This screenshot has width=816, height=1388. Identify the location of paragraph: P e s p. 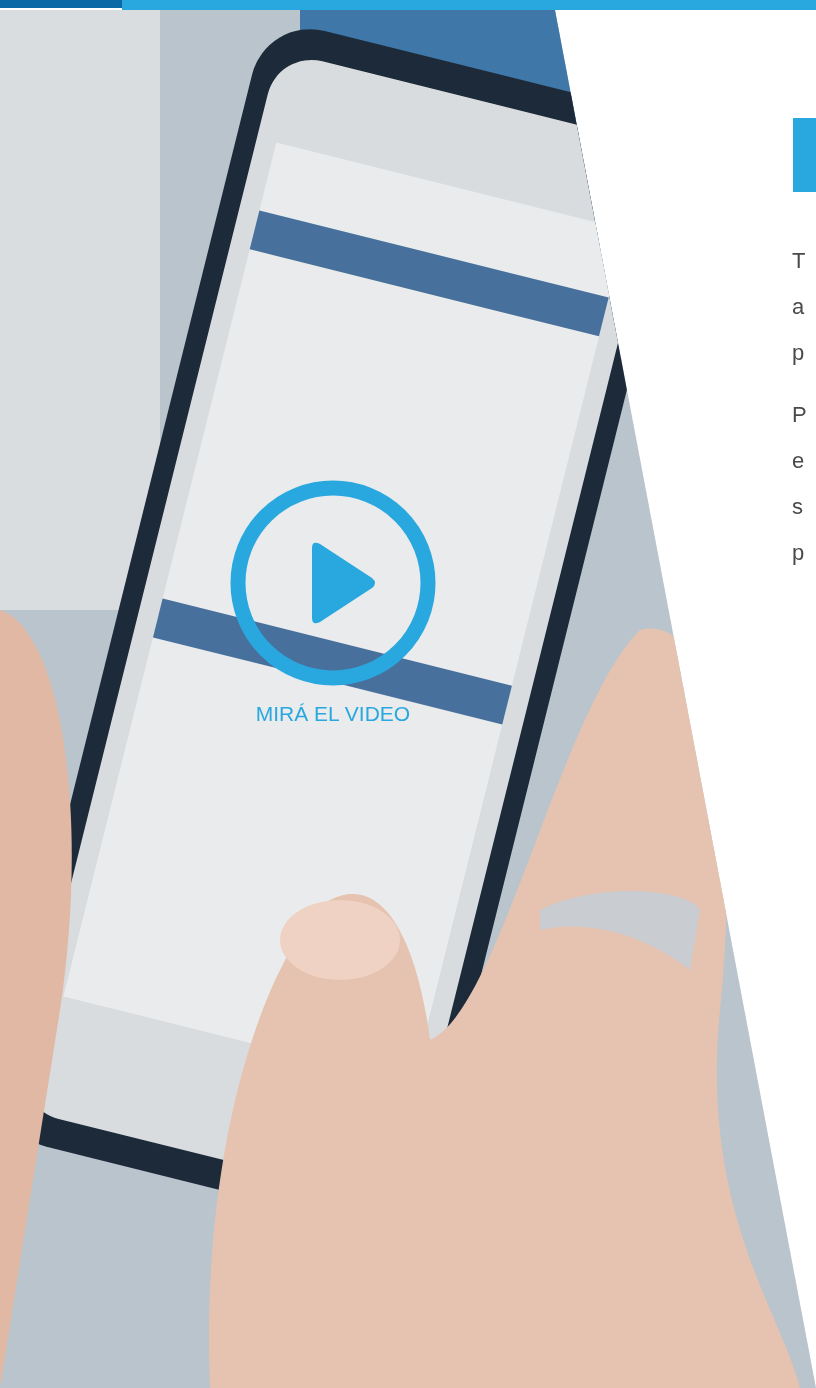
(799, 484).